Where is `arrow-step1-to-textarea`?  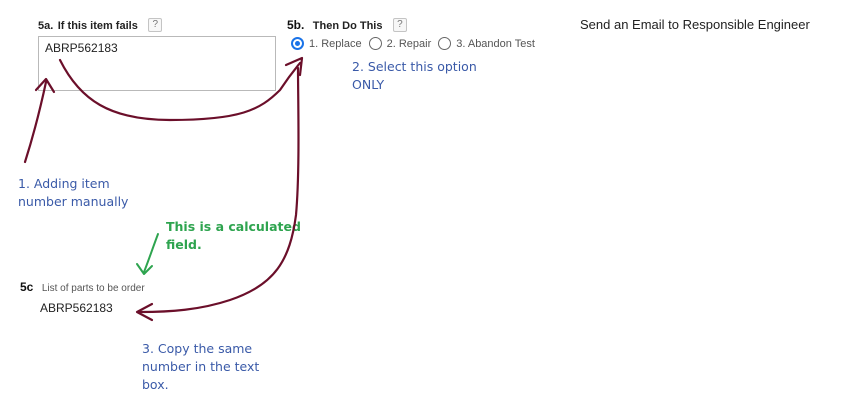 arrow-step1-to-textarea is located at coordinates (35, 122).